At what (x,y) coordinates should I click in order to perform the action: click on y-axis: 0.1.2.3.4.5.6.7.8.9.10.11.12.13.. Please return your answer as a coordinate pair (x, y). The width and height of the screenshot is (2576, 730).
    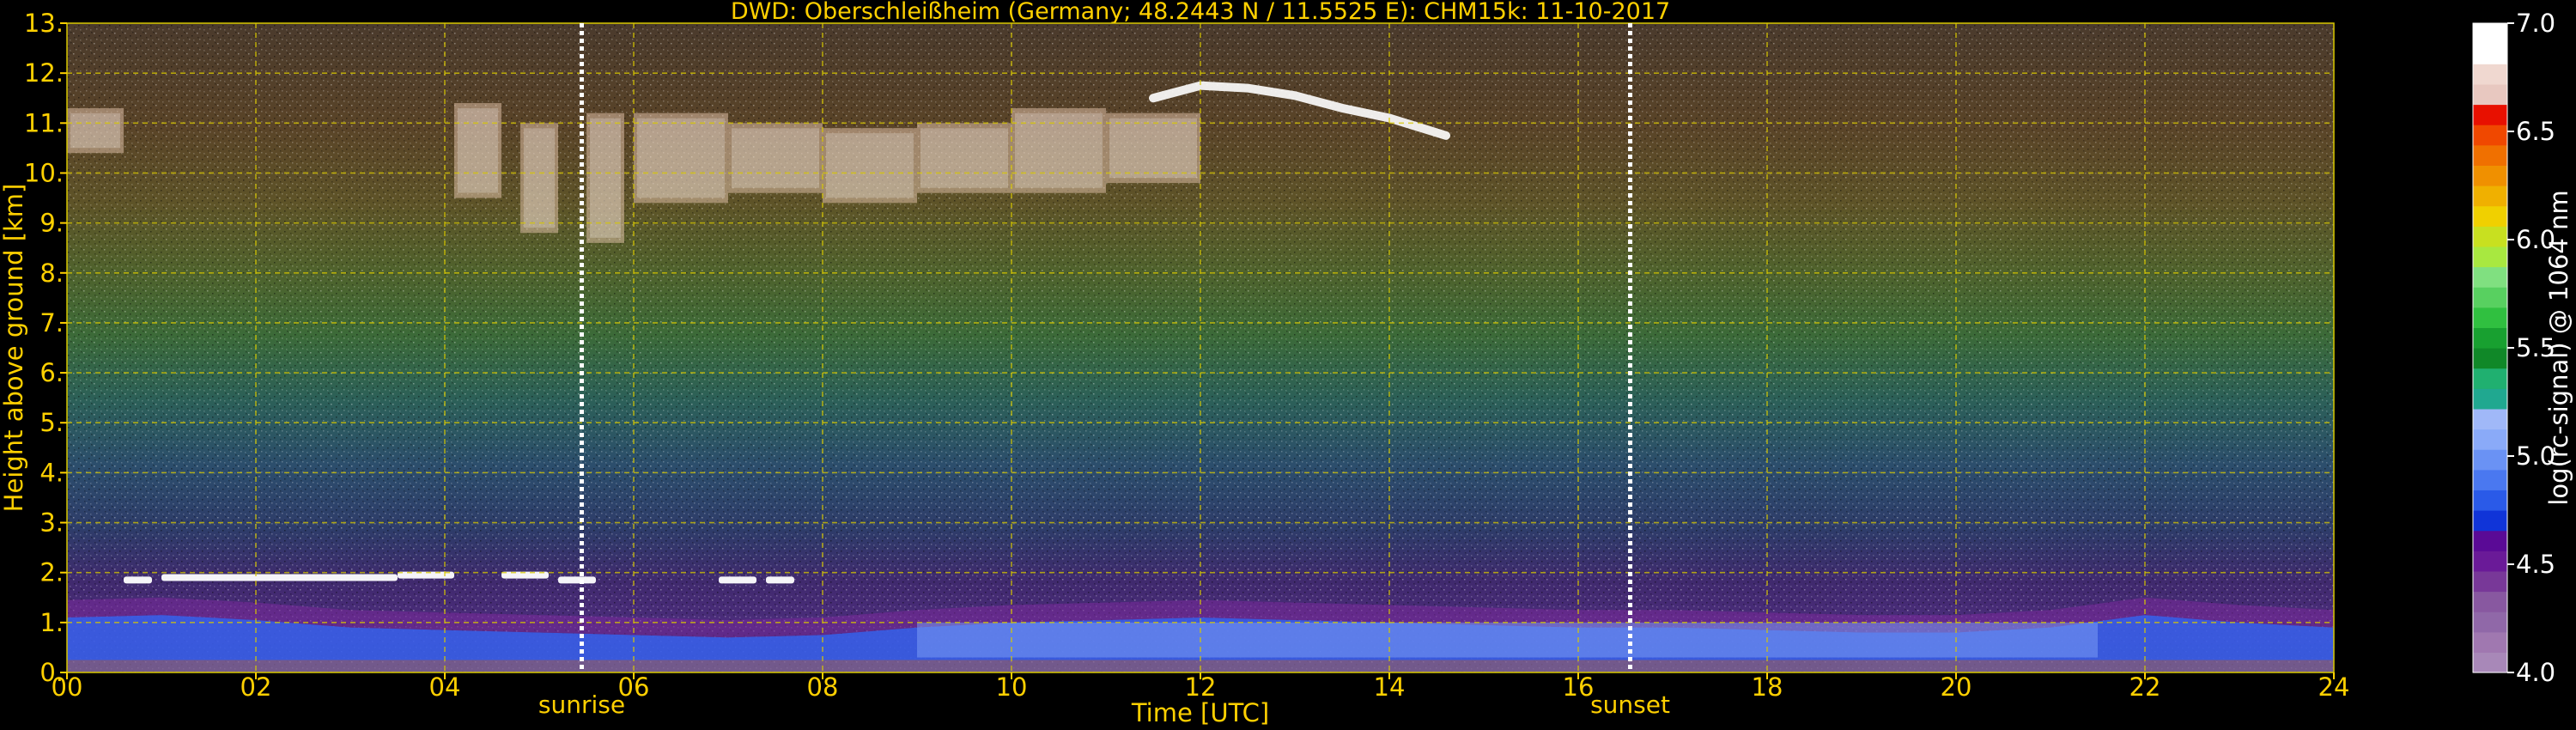
    Looking at the image, I should click on (45, 348).